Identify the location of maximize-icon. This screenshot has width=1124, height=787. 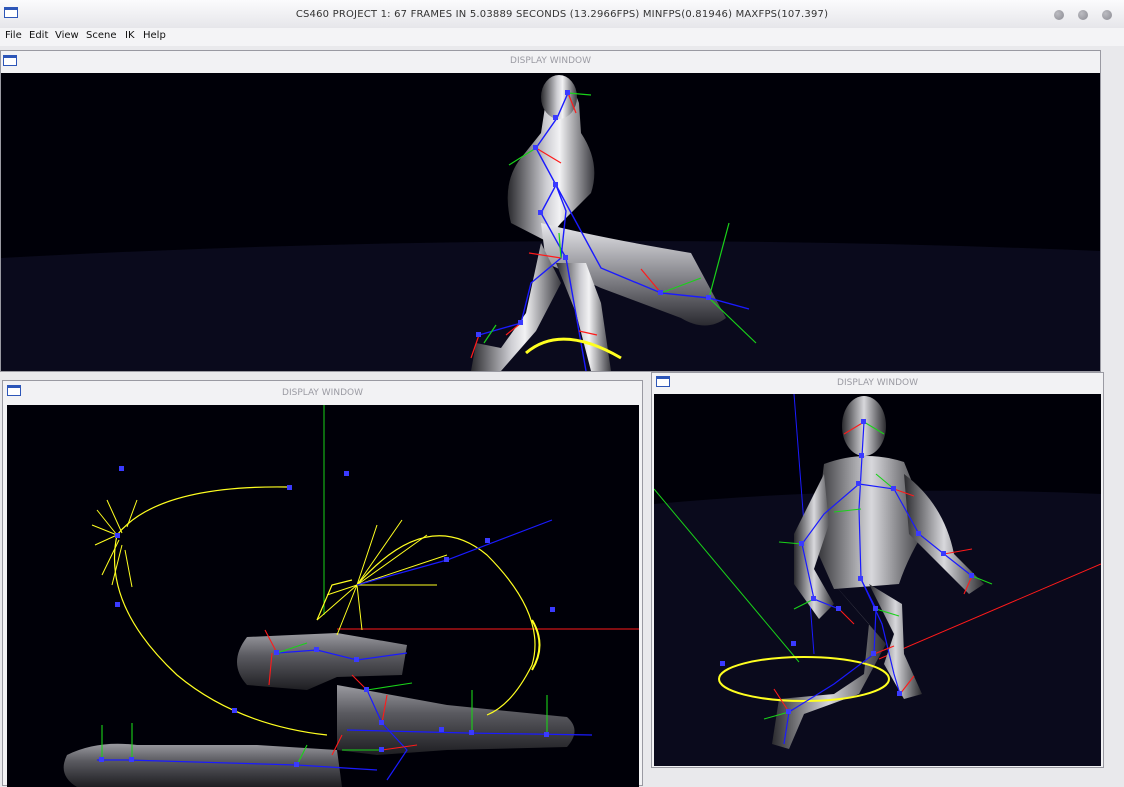
(1083, 15).